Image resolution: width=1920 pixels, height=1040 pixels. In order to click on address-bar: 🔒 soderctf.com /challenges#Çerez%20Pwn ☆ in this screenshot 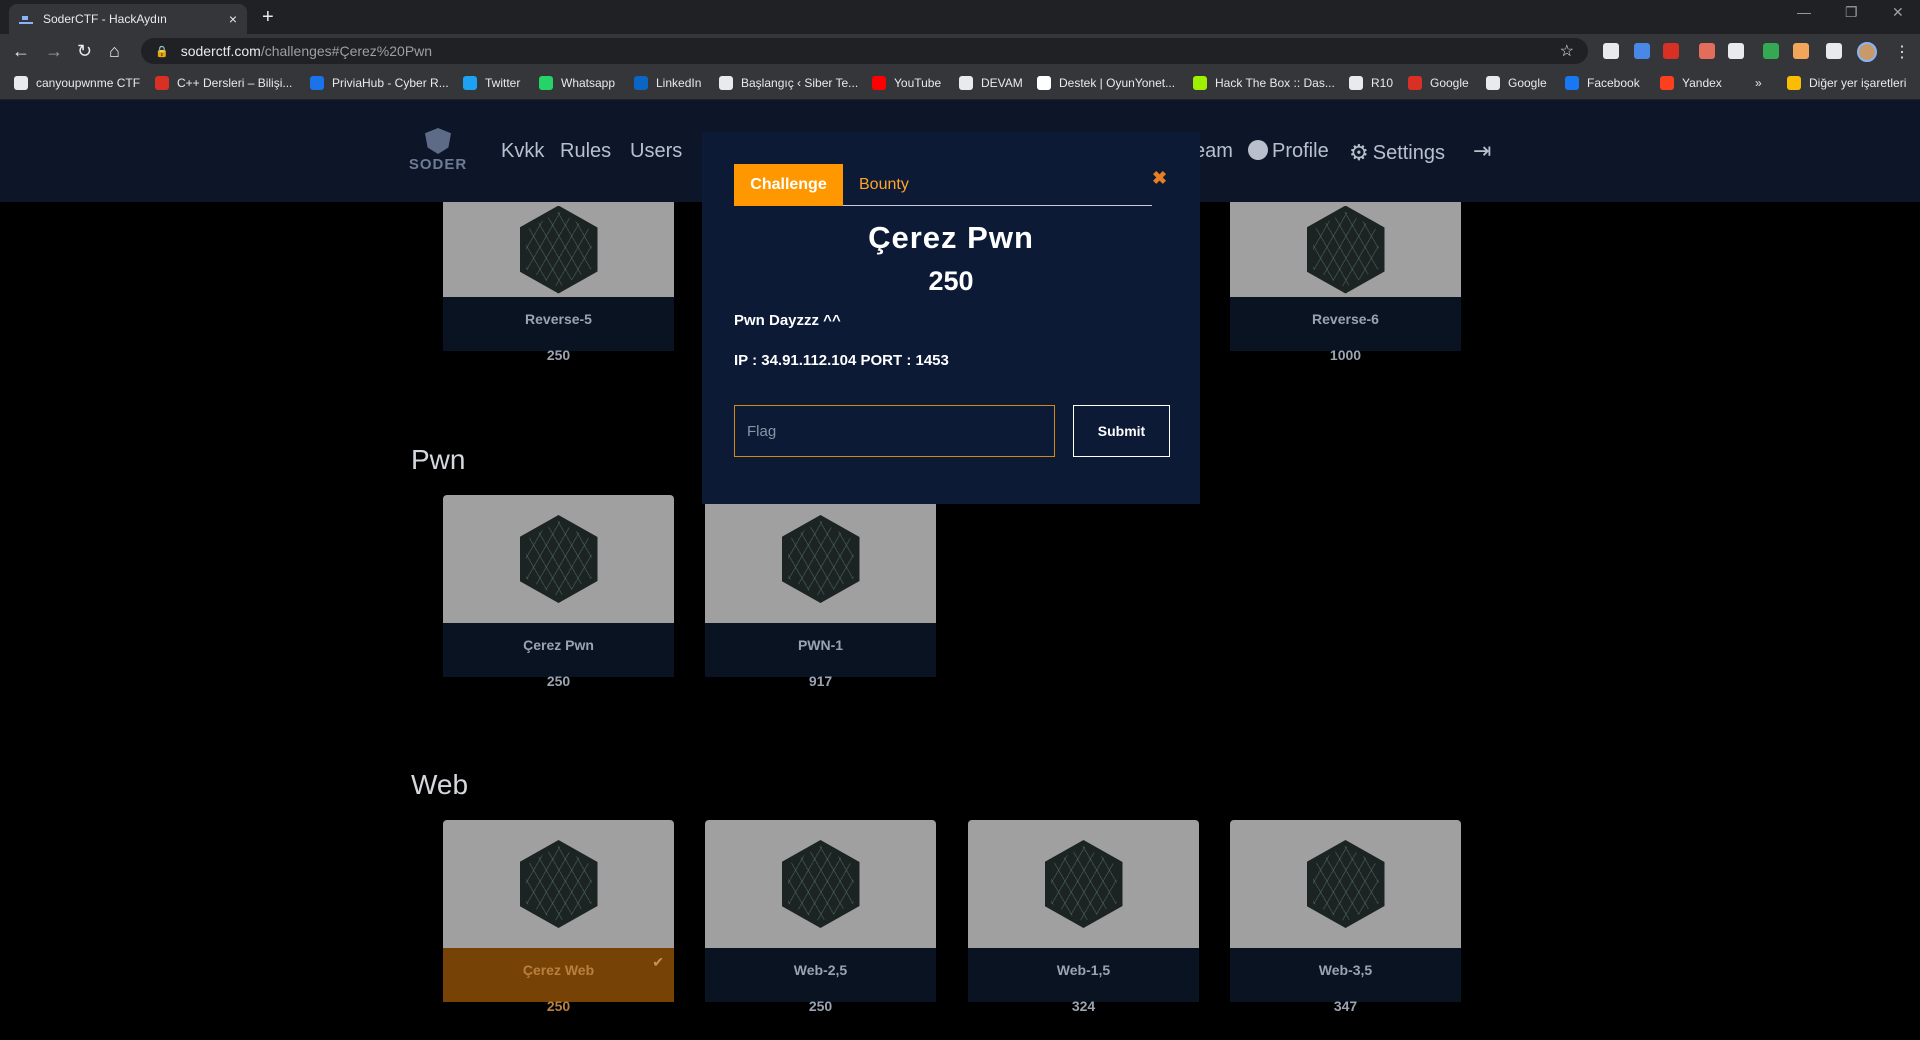, I will do `click(864, 51)`.